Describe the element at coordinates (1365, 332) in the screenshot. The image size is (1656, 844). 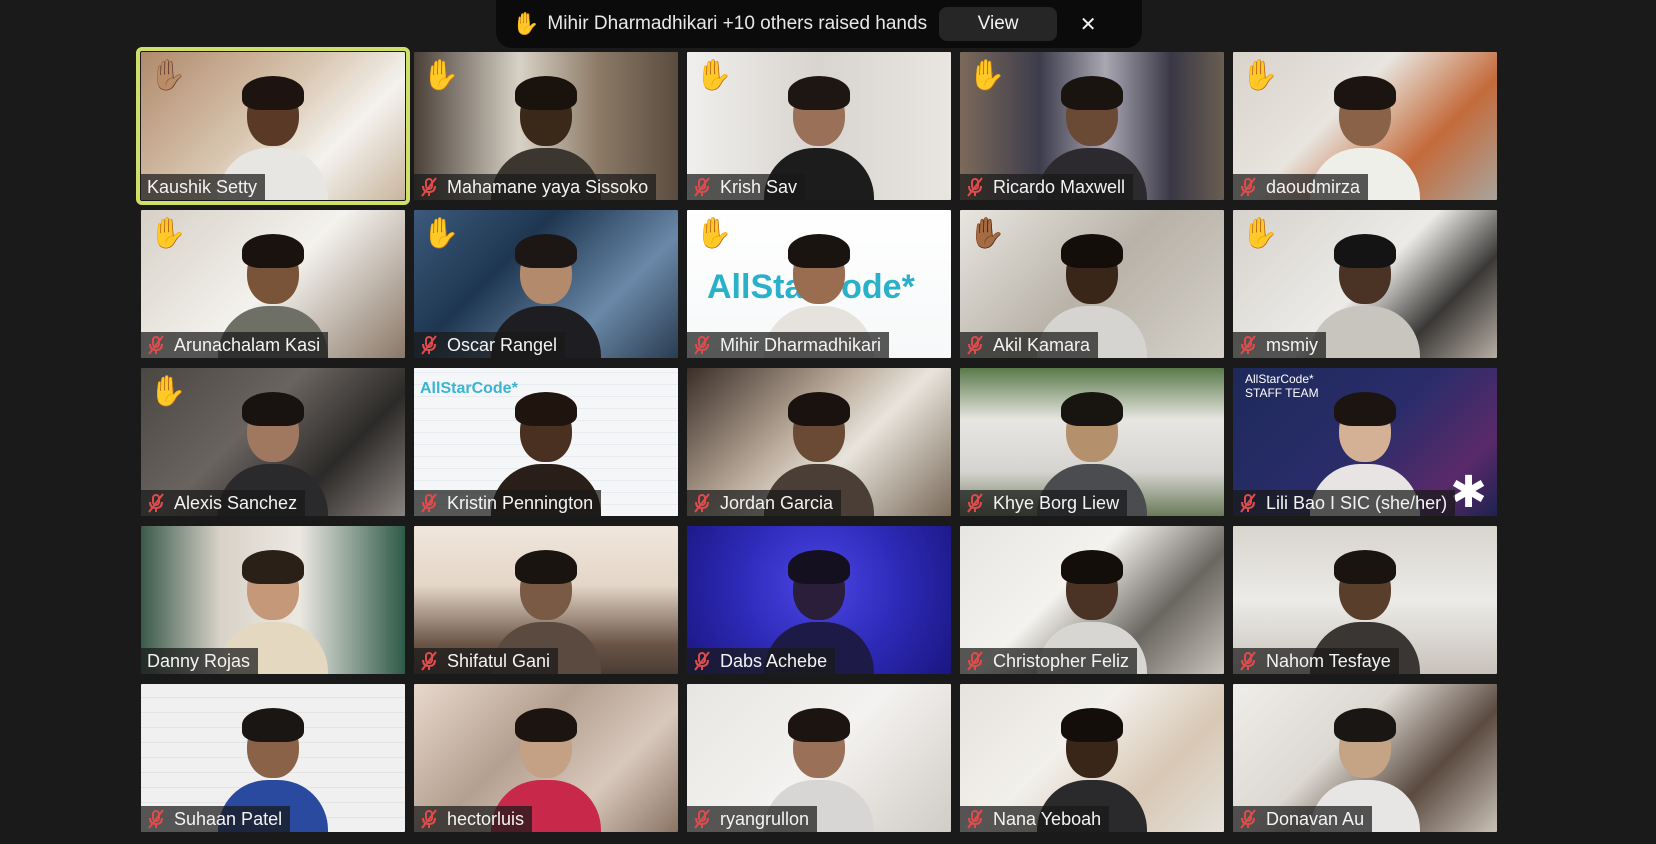
I see `participant-body` at that location.